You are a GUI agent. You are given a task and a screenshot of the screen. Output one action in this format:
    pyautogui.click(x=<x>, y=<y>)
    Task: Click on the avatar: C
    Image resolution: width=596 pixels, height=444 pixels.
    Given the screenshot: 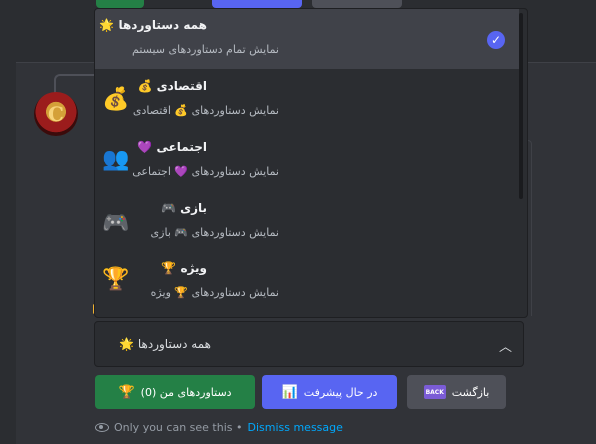 What is the action you would take?
    pyautogui.click(x=56, y=114)
    